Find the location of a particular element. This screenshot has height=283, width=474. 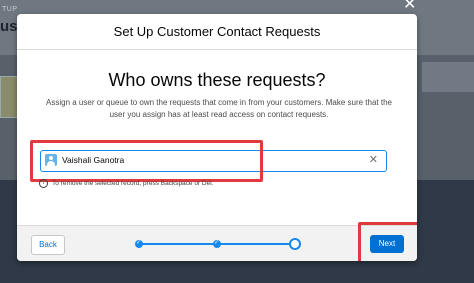

modal-title: Set Up Customer Contact Requests is located at coordinates (217, 31).